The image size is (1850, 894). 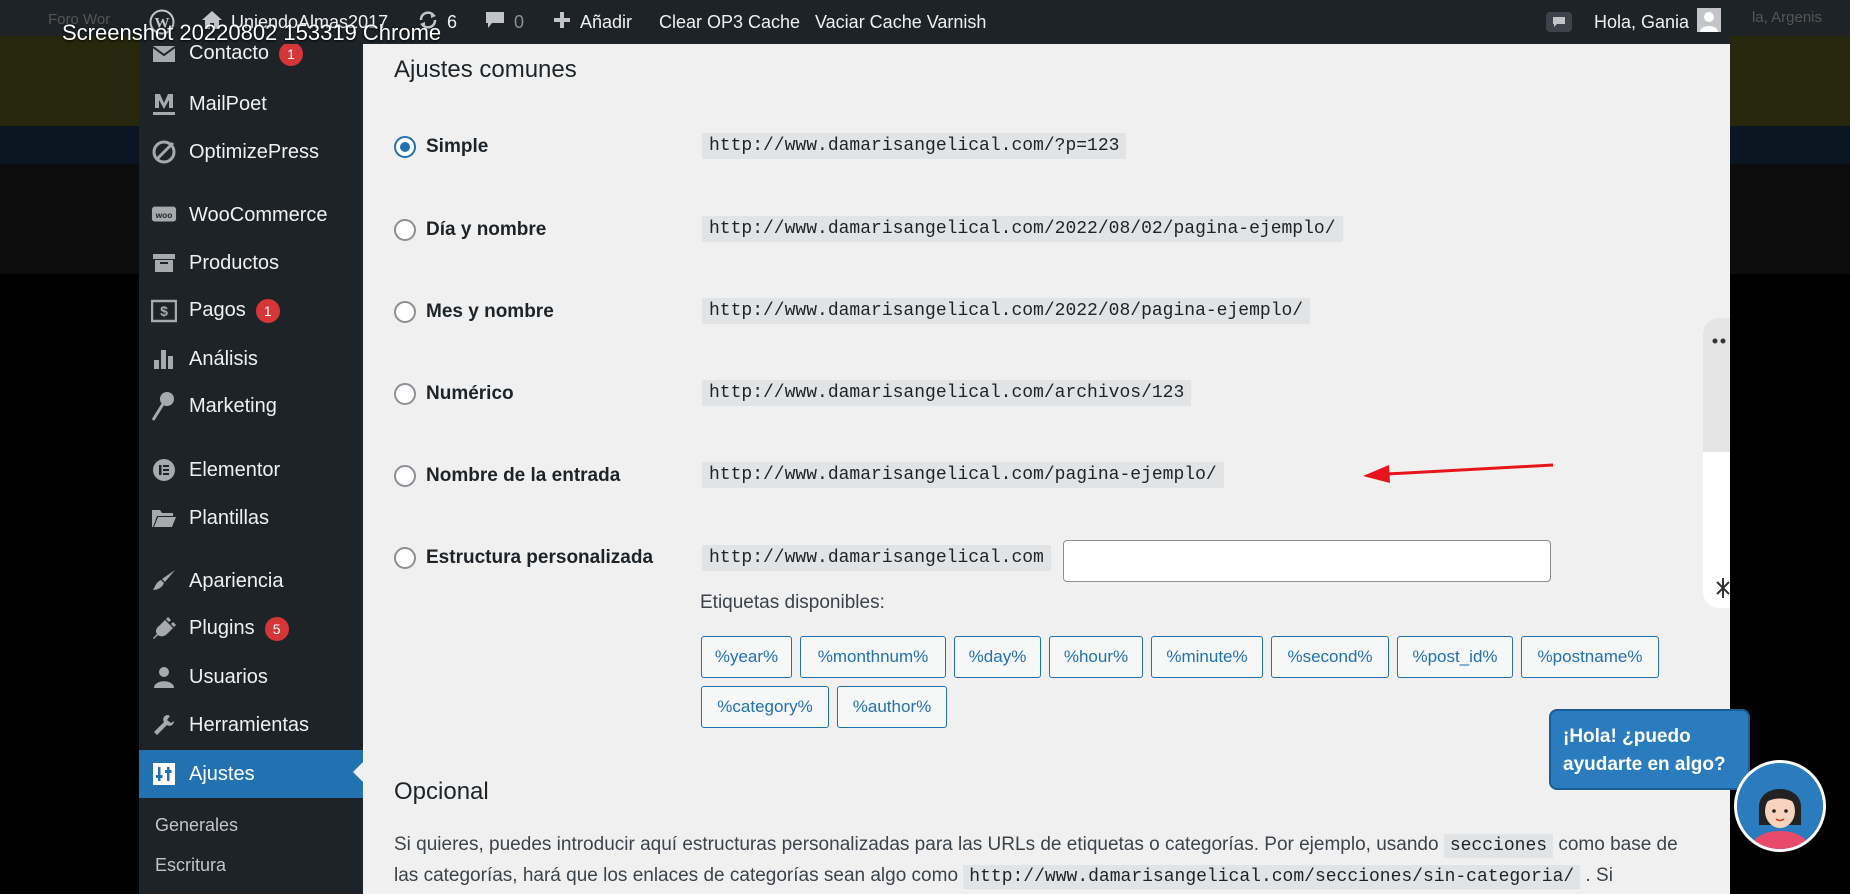 I want to click on new-content-link: Añadir, so click(x=592, y=22).